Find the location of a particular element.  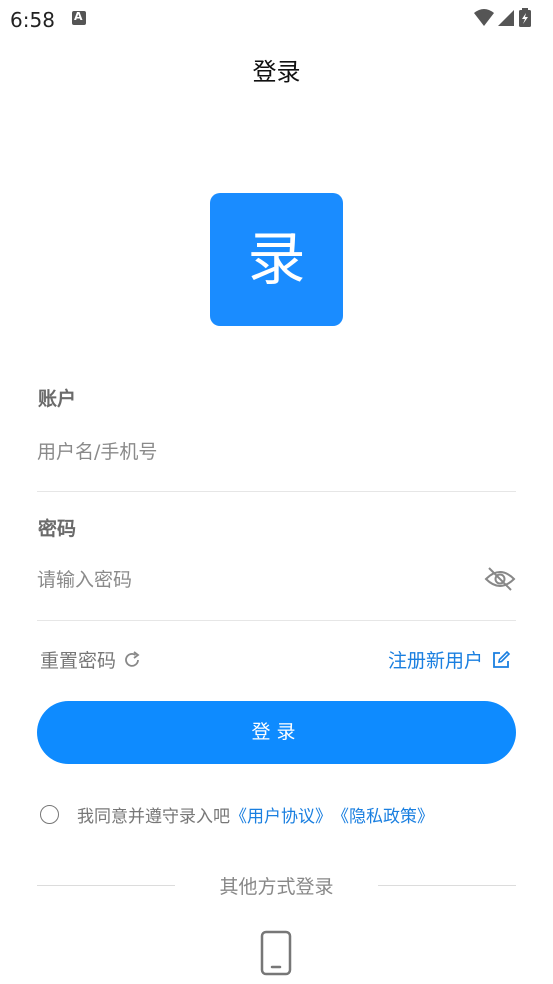

app-logo: 录 is located at coordinates (276, 259).